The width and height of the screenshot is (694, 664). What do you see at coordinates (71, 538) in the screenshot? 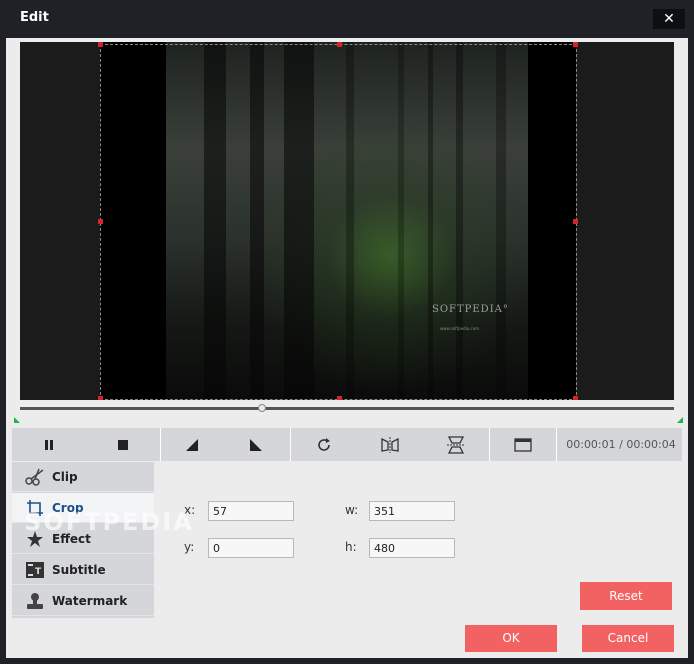
I see `sidebar-item-label: Effect` at bounding box center [71, 538].